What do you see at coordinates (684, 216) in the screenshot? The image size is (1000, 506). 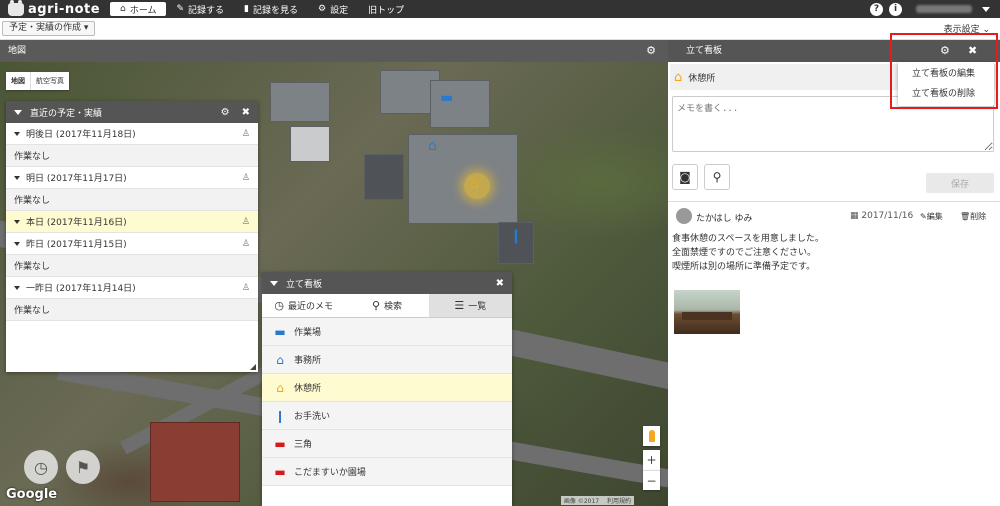 I see `avatar` at bounding box center [684, 216].